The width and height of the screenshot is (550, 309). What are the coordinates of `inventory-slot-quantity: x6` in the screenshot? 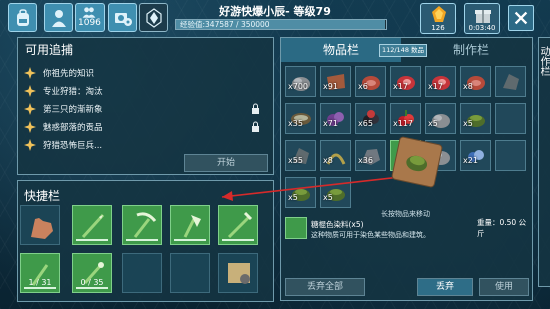 It's located at (363, 86).